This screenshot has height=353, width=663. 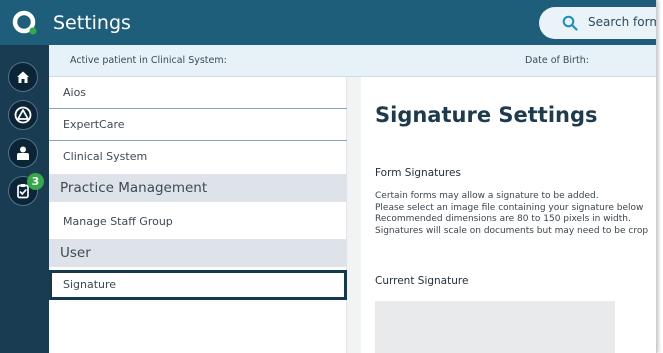 I want to click on user-icon, so click(x=23, y=153).